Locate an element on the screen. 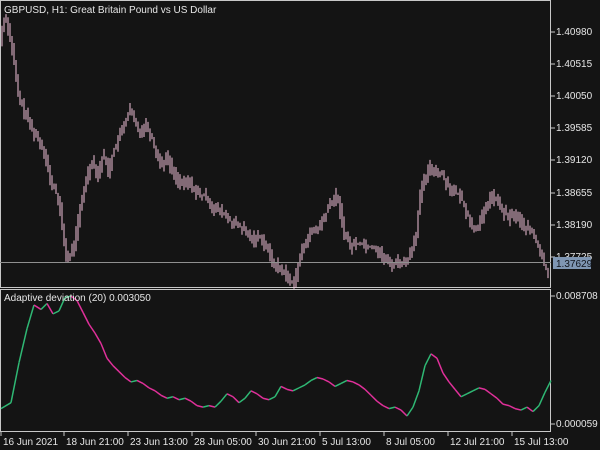 The image size is (600, 450). indicator-max-label: 0.008708 is located at coordinates (577, 296).